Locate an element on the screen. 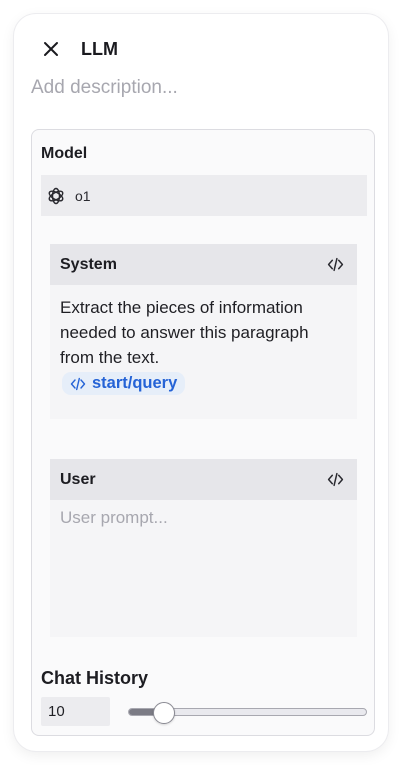 The height and width of the screenshot is (765, 402). chat-history-input is located at coordinates (75, 711).